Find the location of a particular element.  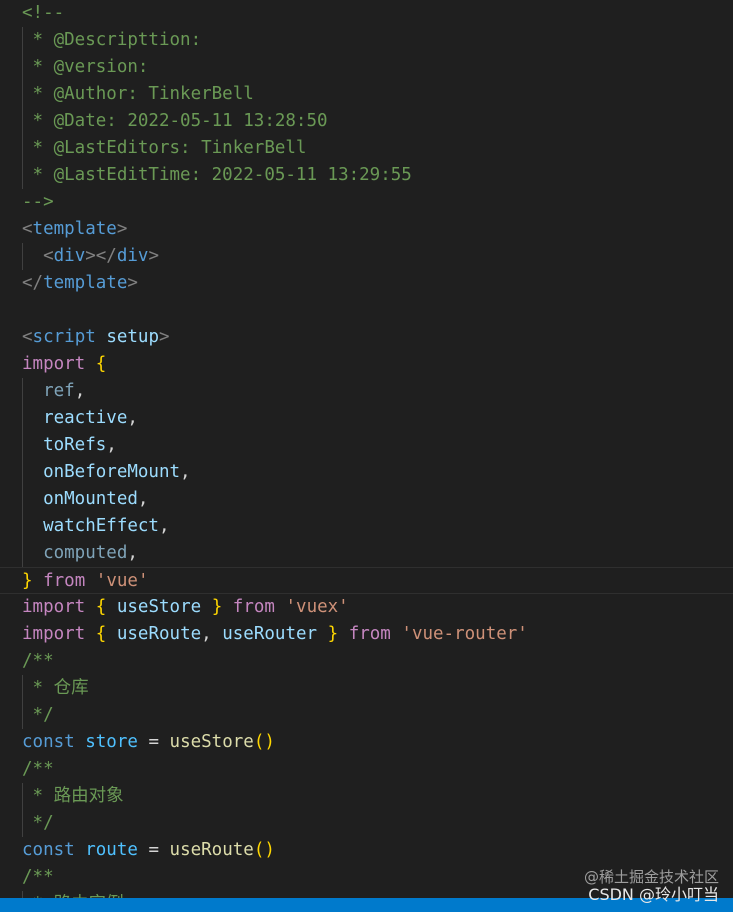

code-line: * @Author: TinkerBell is located at coordinates (366, 94).